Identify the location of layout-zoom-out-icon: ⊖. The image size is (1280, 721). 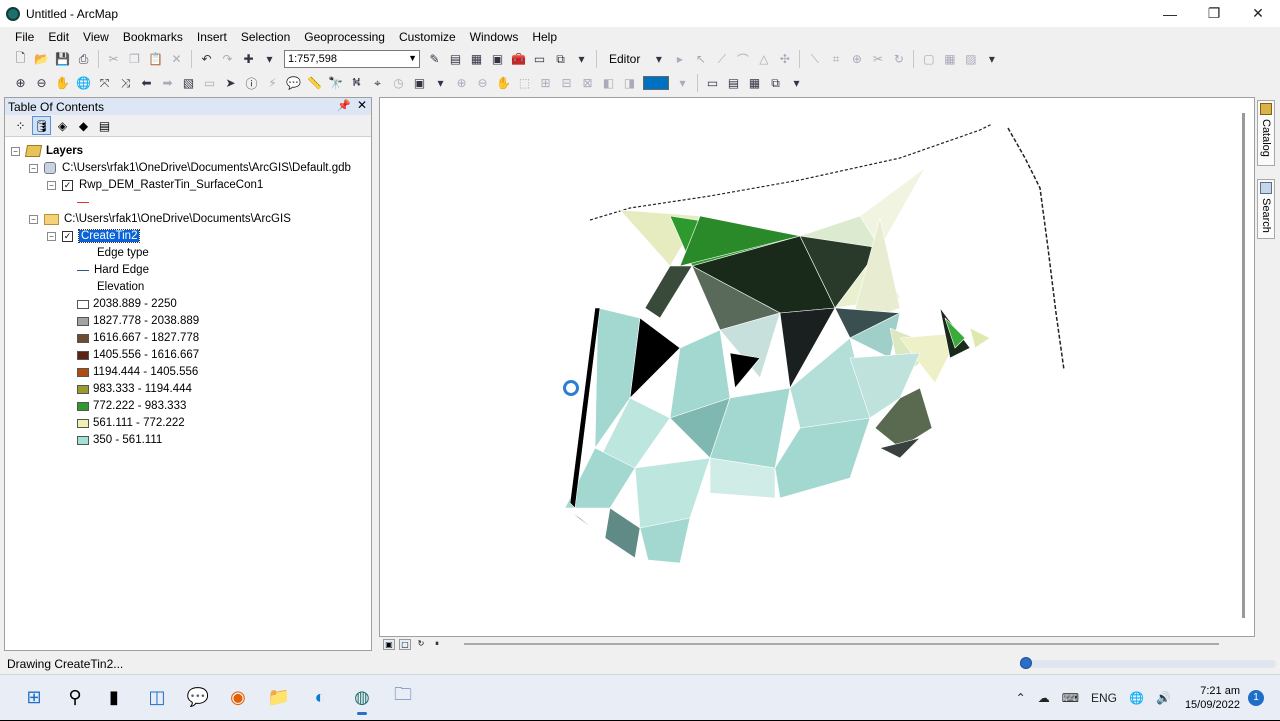
(483, 83).